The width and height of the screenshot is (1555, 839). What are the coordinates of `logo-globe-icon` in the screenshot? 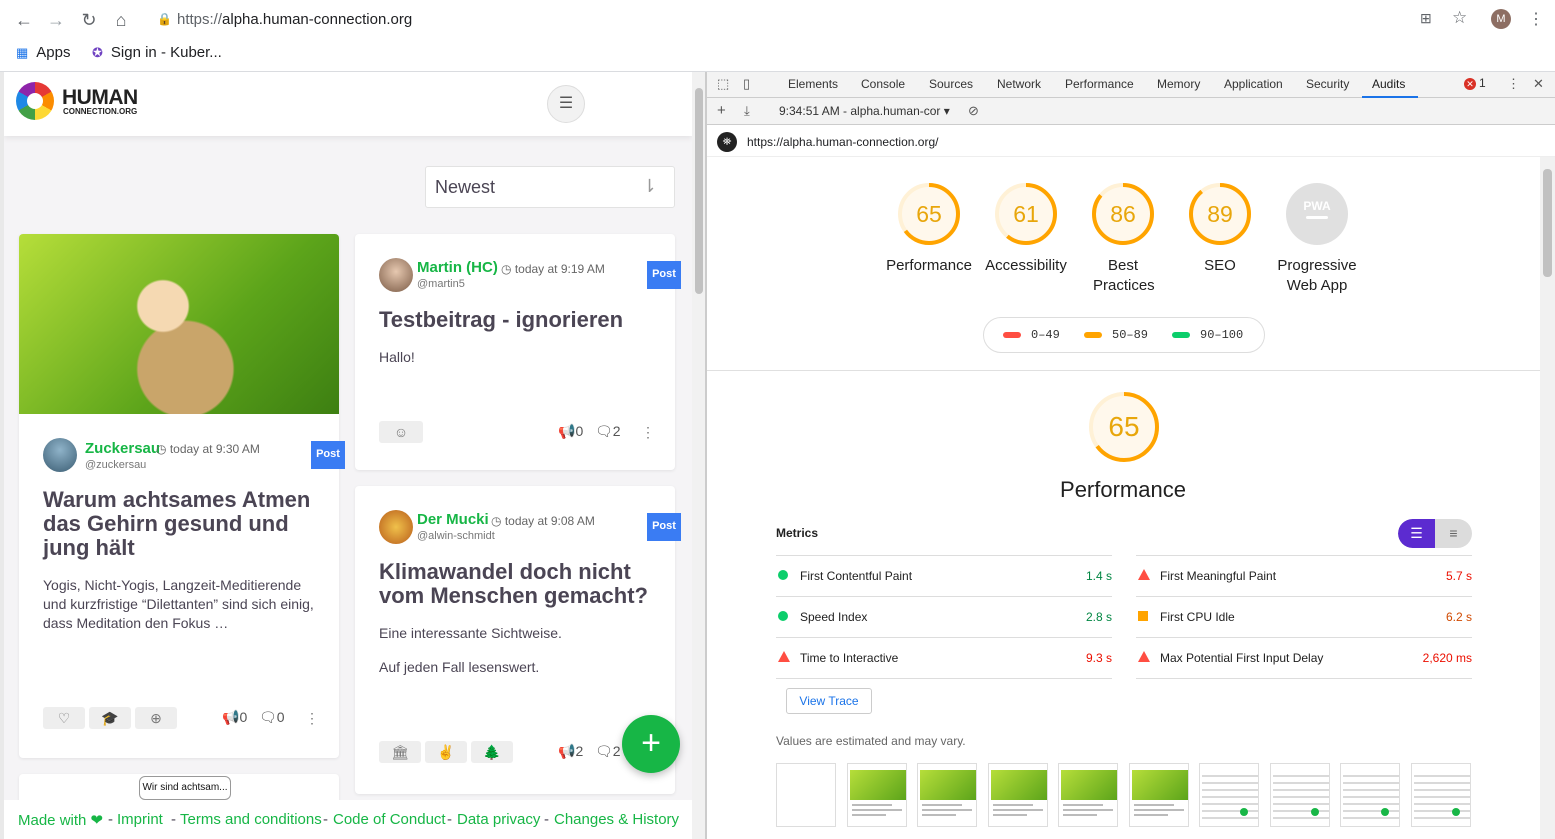 It's located at (35, 101).